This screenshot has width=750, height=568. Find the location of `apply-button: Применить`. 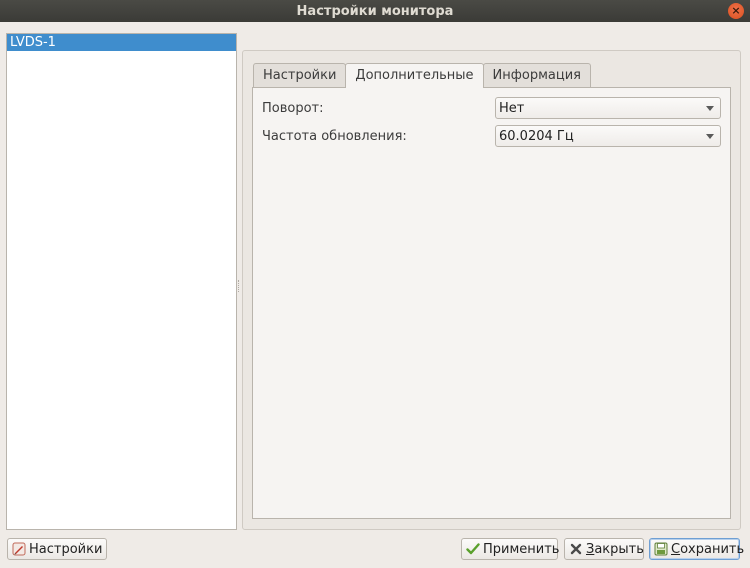

apply-button: Применить is located at coordinates (510, 549).